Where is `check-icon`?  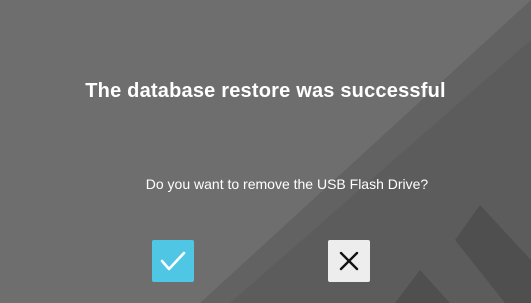 check-icon is located at coordinates (173, 261).